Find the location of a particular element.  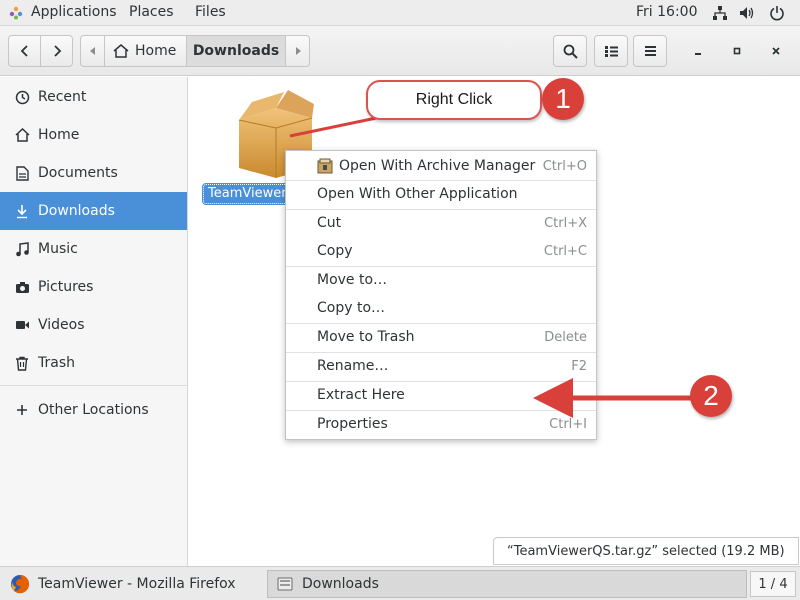

search-button is located at coordinates (570, 51).